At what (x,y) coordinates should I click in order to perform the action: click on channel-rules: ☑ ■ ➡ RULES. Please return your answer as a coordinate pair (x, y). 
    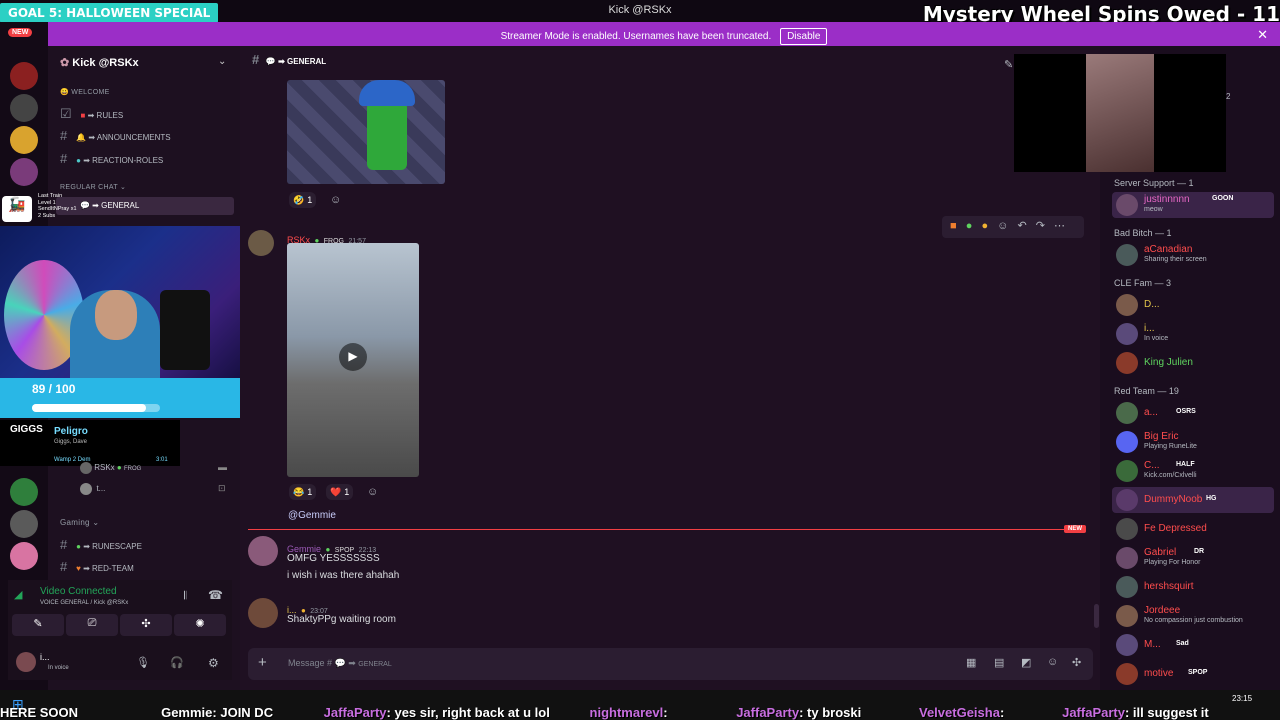
    Looking at the image, I should click on (91, 114).